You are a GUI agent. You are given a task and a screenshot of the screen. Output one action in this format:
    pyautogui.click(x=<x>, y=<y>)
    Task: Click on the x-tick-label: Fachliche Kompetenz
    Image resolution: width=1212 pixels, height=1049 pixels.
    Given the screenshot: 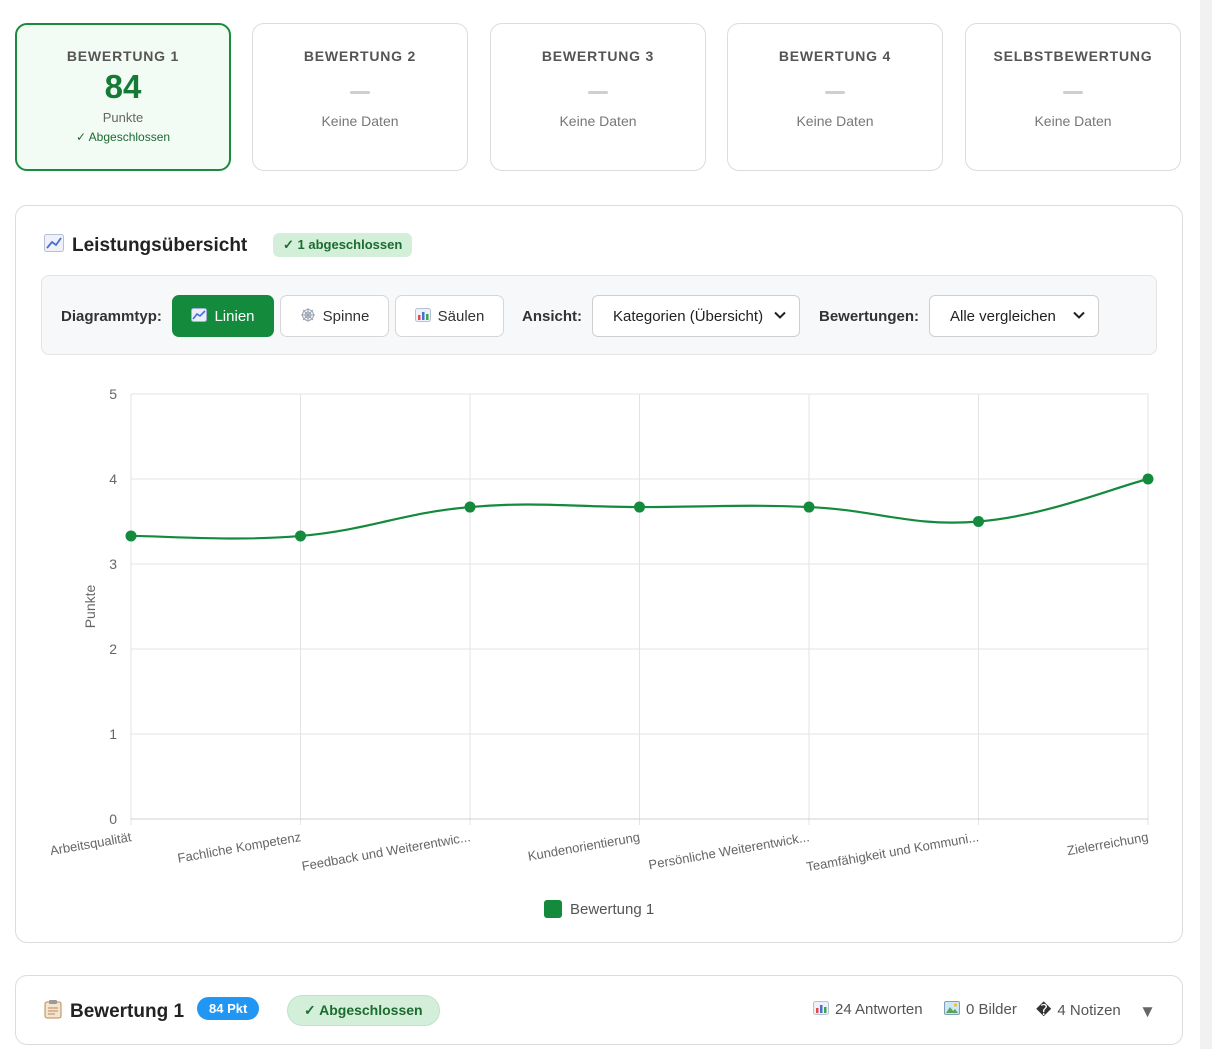 What is the action you would take?
    pyautogui.click(x=239, y=847)
    